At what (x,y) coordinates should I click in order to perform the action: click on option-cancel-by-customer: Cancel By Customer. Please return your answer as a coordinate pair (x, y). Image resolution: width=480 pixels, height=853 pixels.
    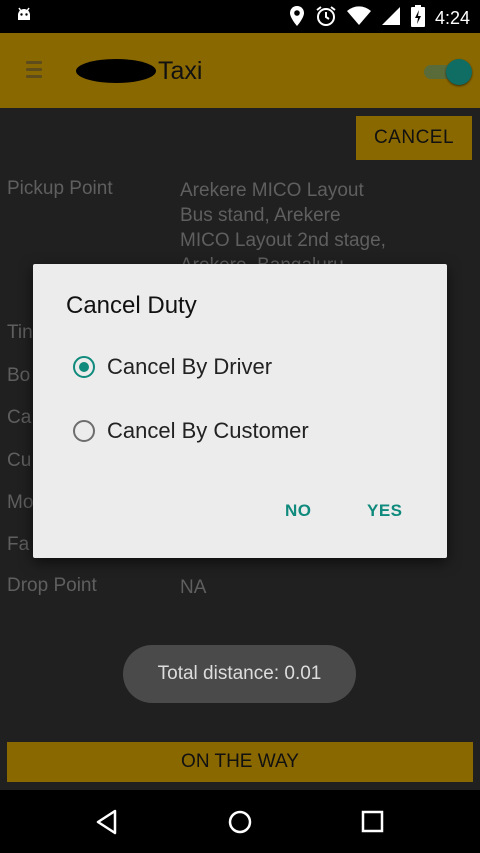
    Looking at the image, I should click on (191, 431).